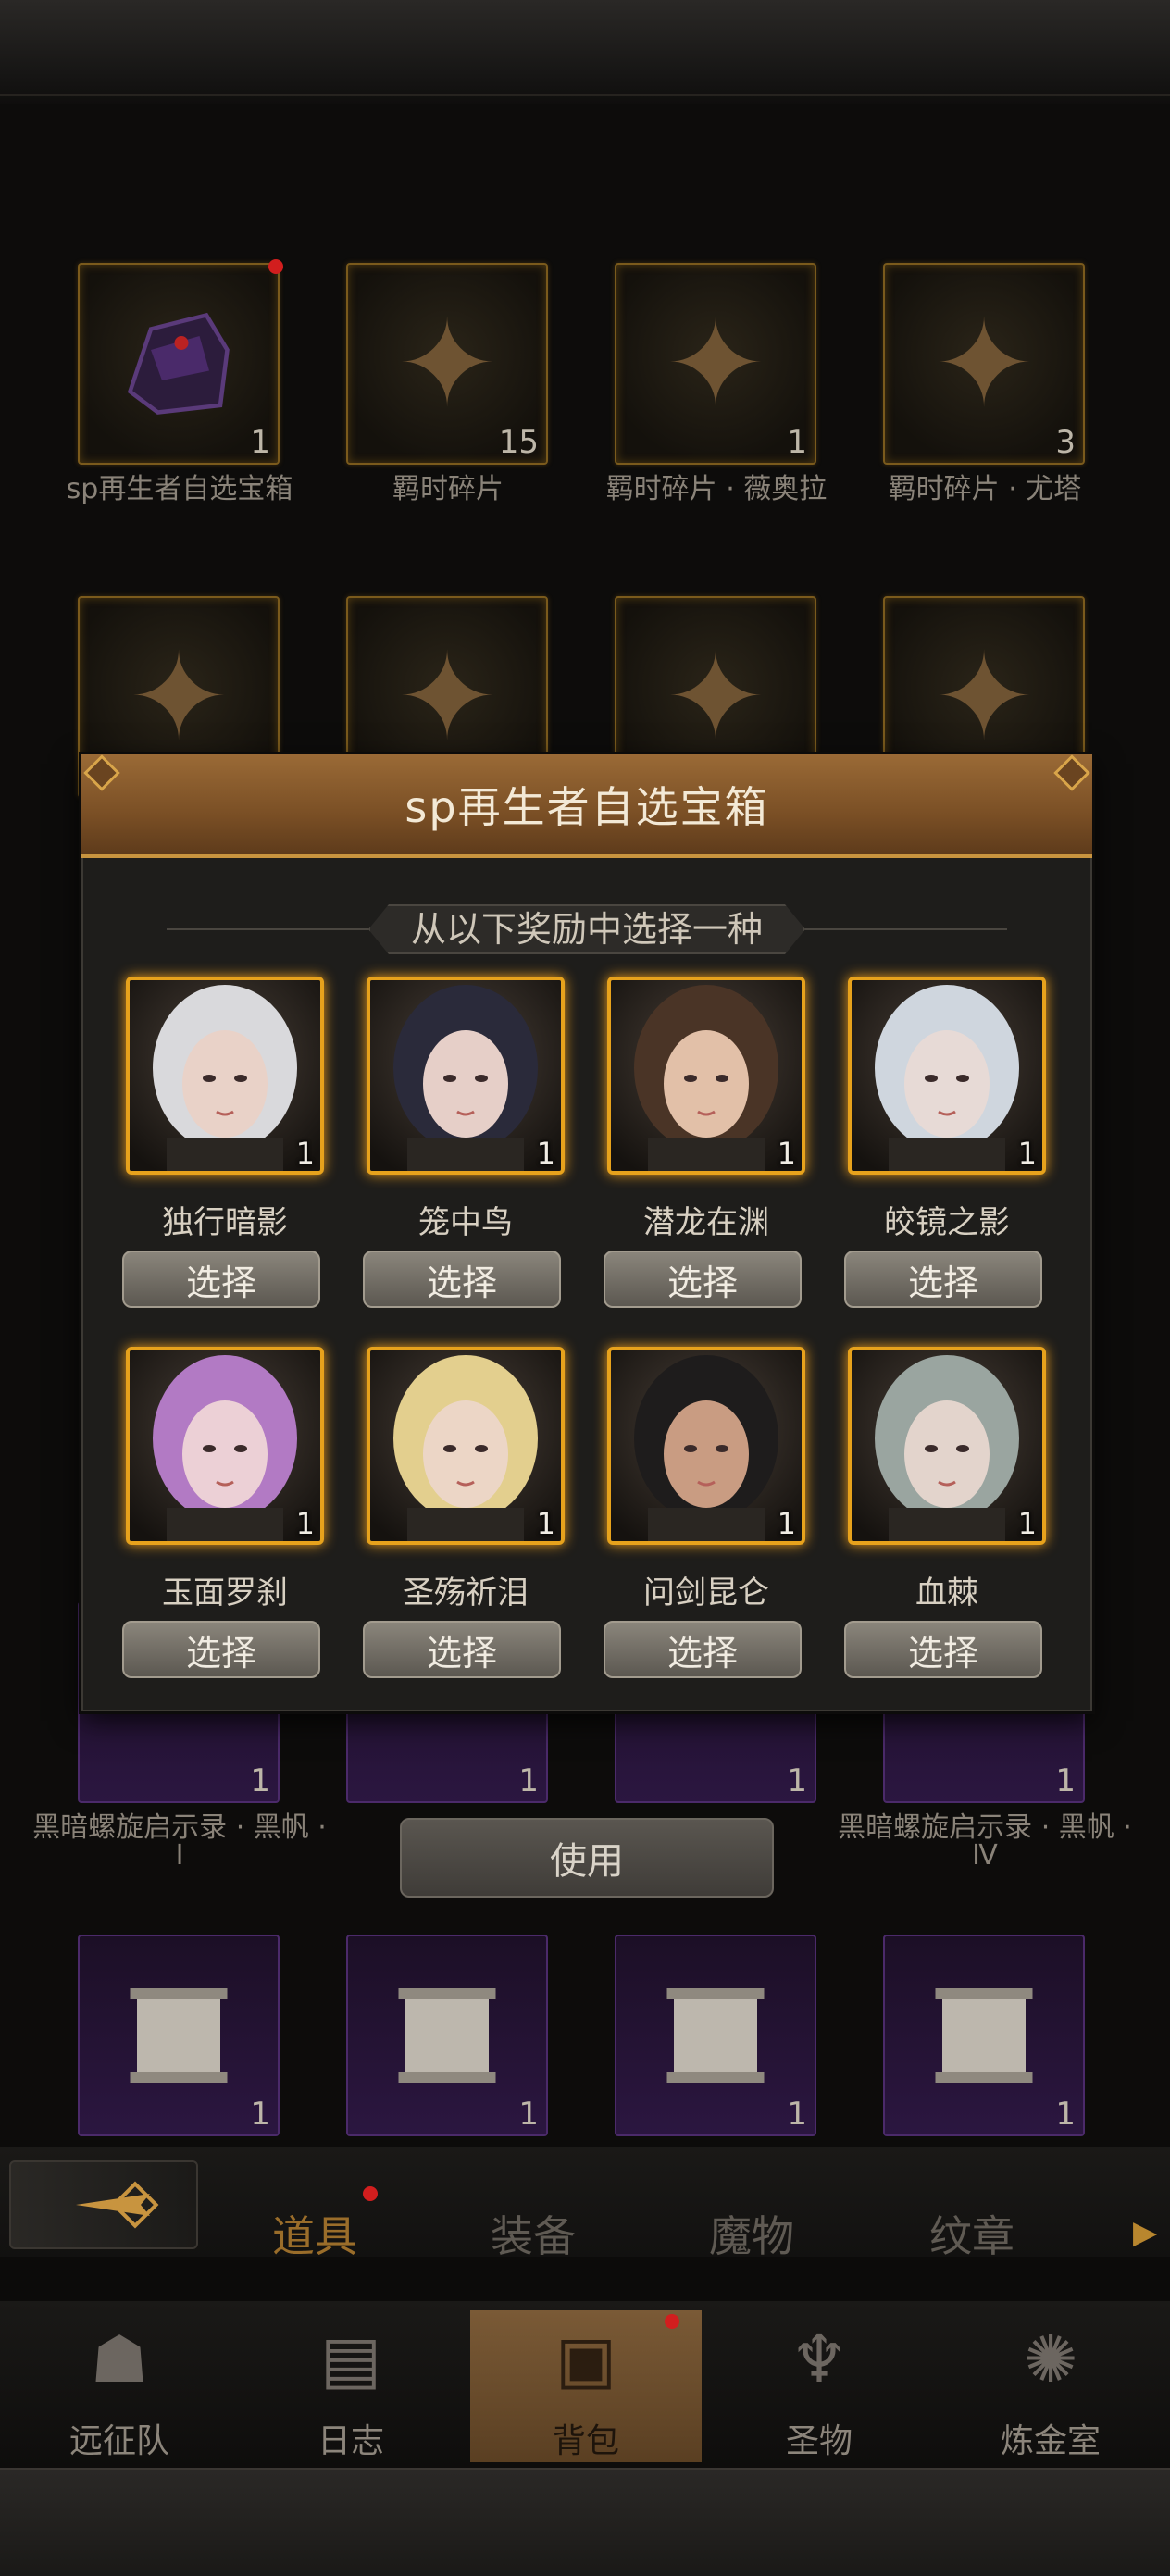  I want to click on bottom-frame, so click(585, 2522).